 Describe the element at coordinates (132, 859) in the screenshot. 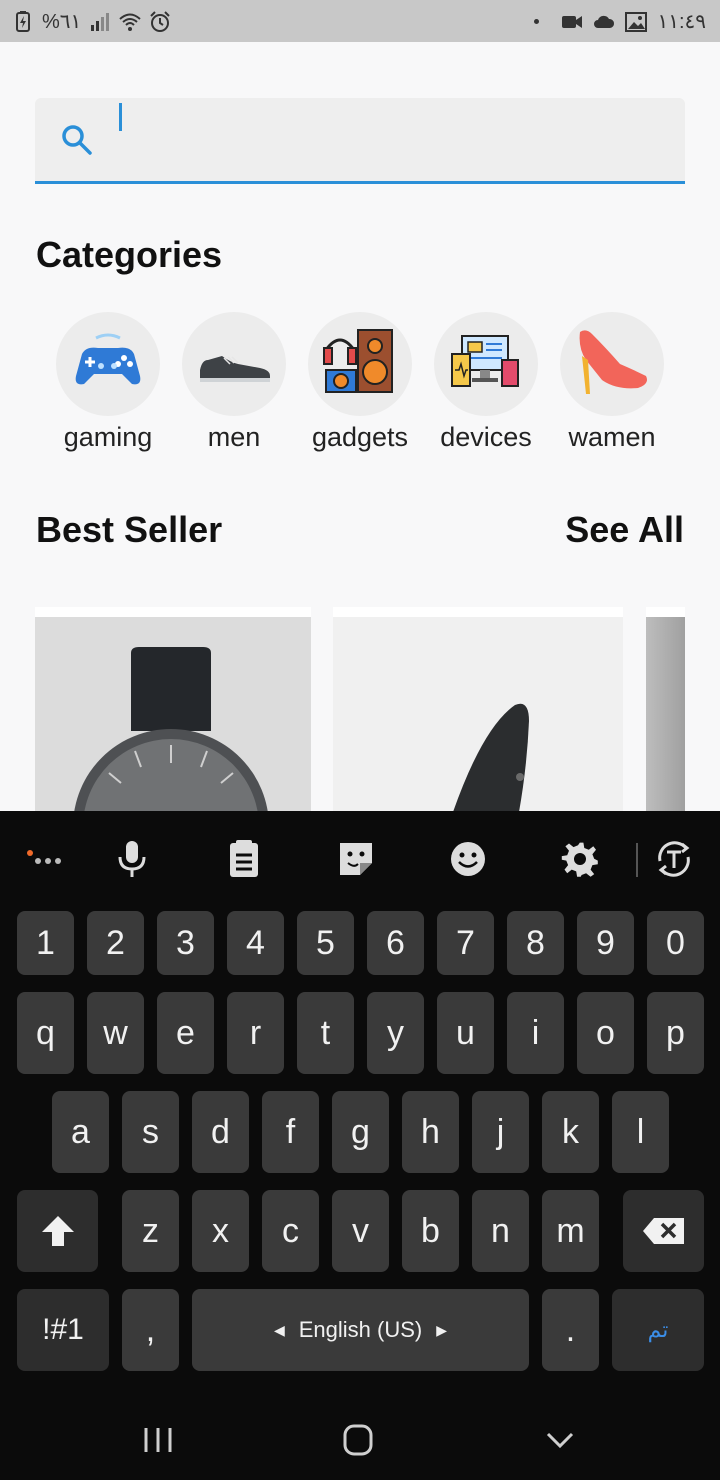

I see `microphone-icon` at that location.